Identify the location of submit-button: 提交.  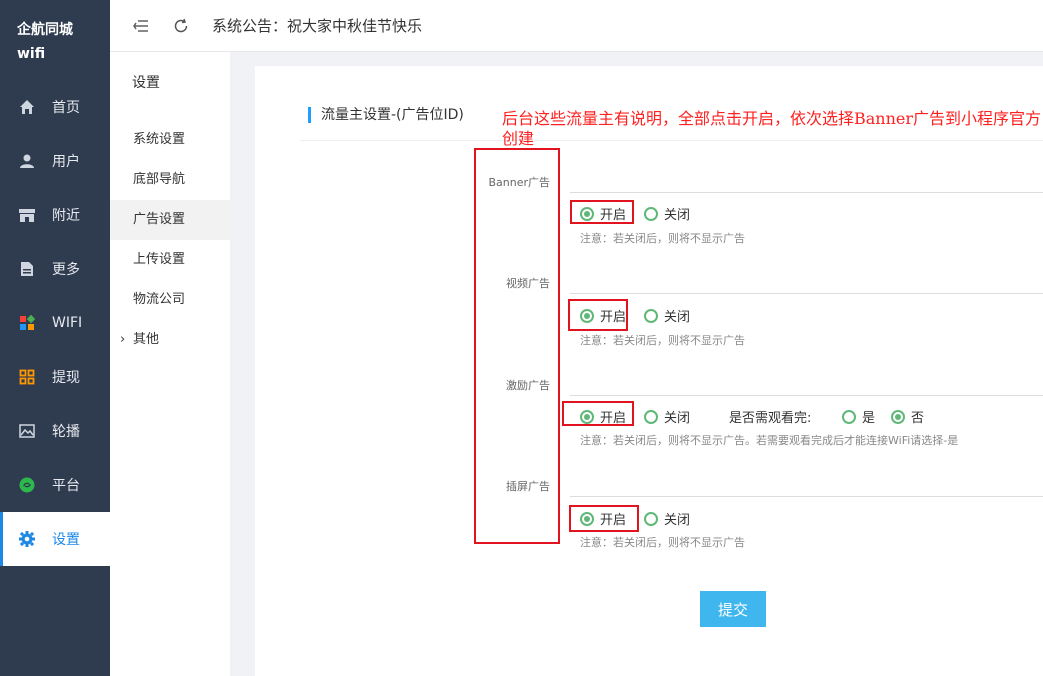
(733, 609).